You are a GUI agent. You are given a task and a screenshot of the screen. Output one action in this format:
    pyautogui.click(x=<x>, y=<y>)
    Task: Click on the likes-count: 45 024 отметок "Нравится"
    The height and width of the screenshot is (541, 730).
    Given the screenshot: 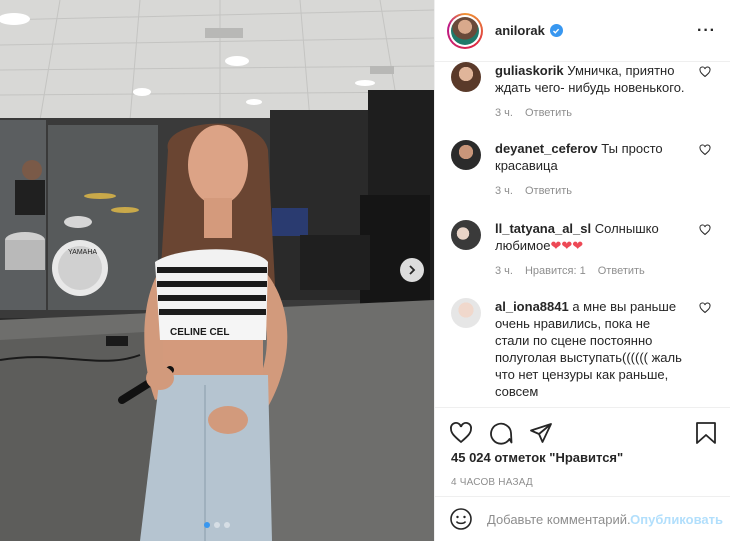 What is the action you would take?
    pyautogui.click(x=582, y=457)
    